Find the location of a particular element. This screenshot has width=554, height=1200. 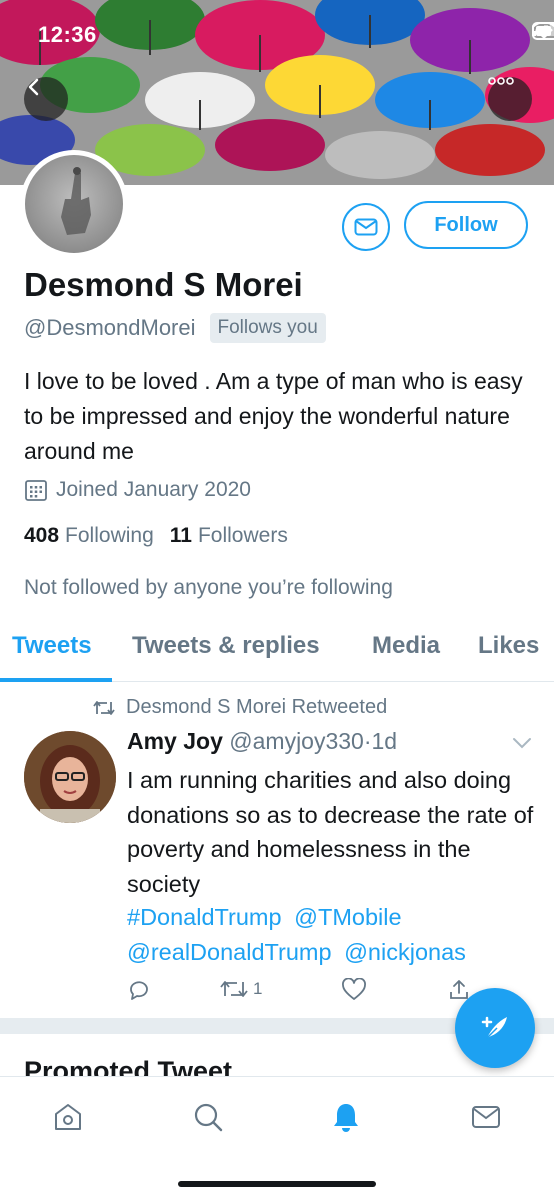

avatar-portrait-image is located at coordinates (70, 777).